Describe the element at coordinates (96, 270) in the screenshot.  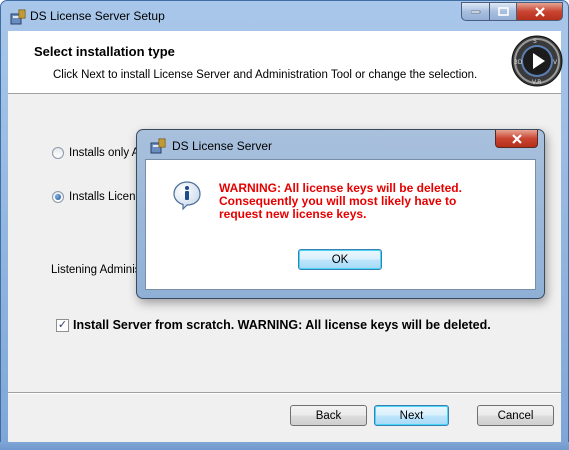
I see `listening-label: Listening Adminis` at that location.